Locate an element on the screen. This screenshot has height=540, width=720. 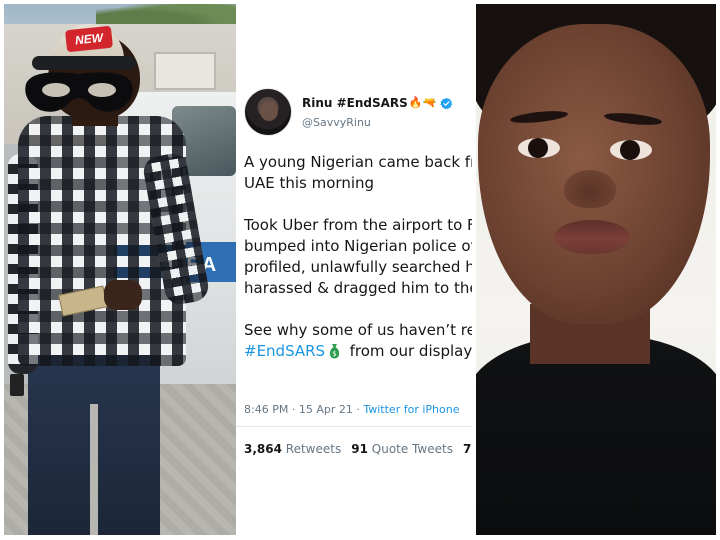
verified-badge-icon is located at coordinates (446, 103).